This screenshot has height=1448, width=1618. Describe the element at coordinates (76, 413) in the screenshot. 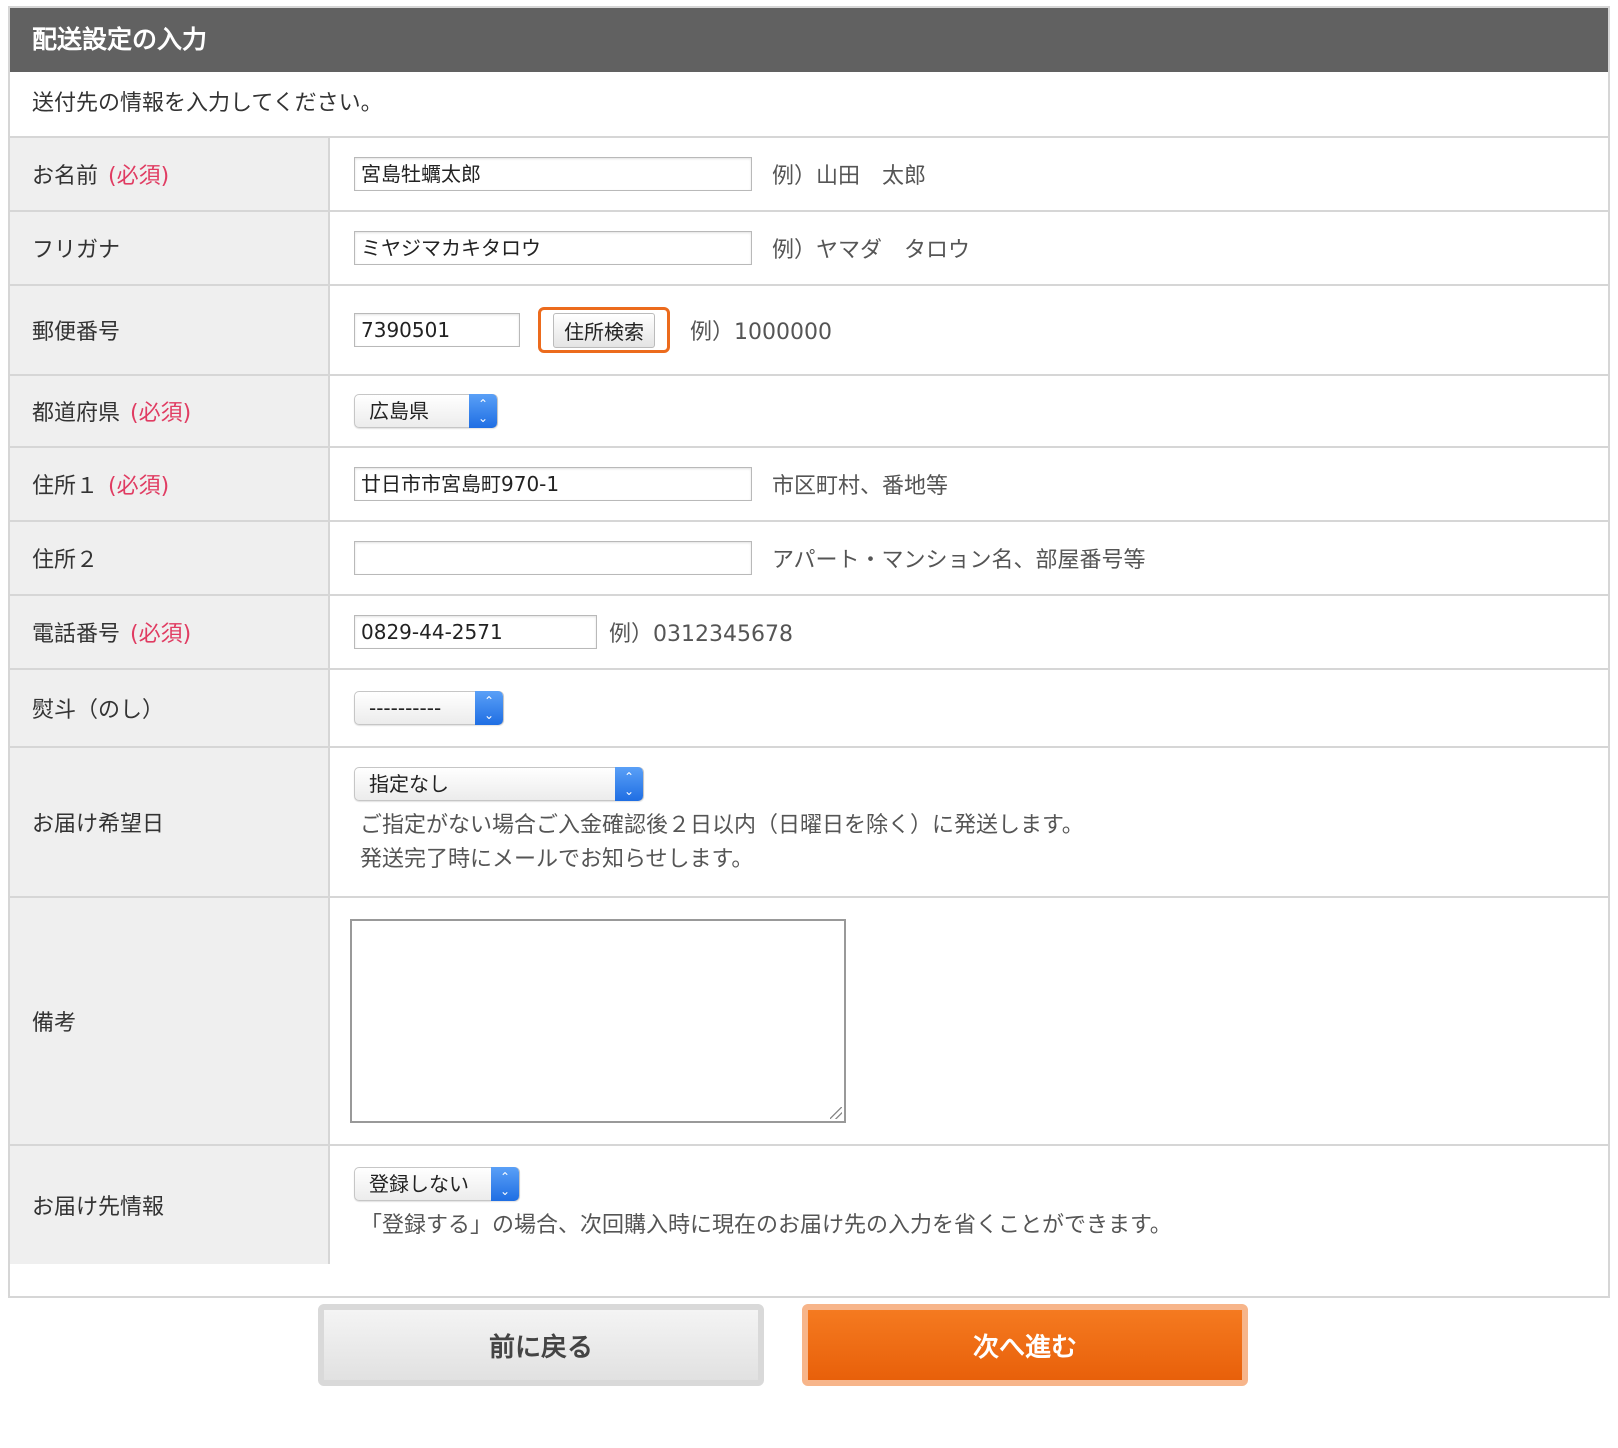

I see `prefecture-label: 都道府県` at that location.